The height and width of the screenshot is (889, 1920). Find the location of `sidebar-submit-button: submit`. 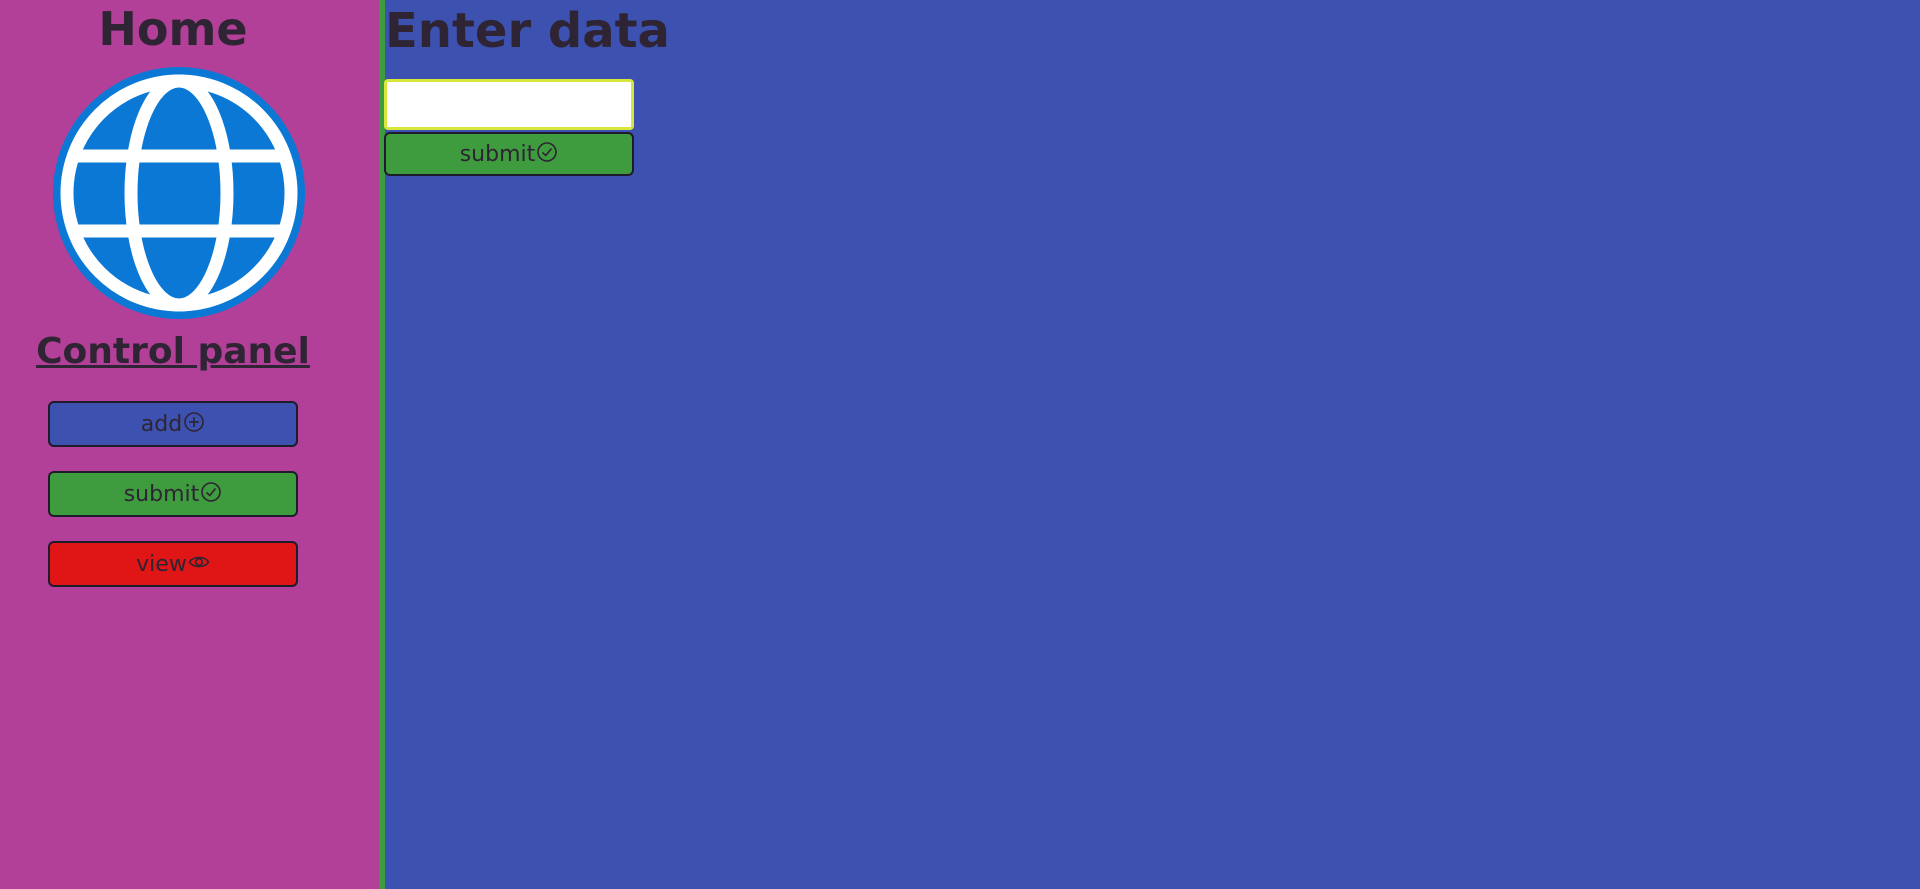

sidebar-submit-button: submit is located at coordinates (173, 494).